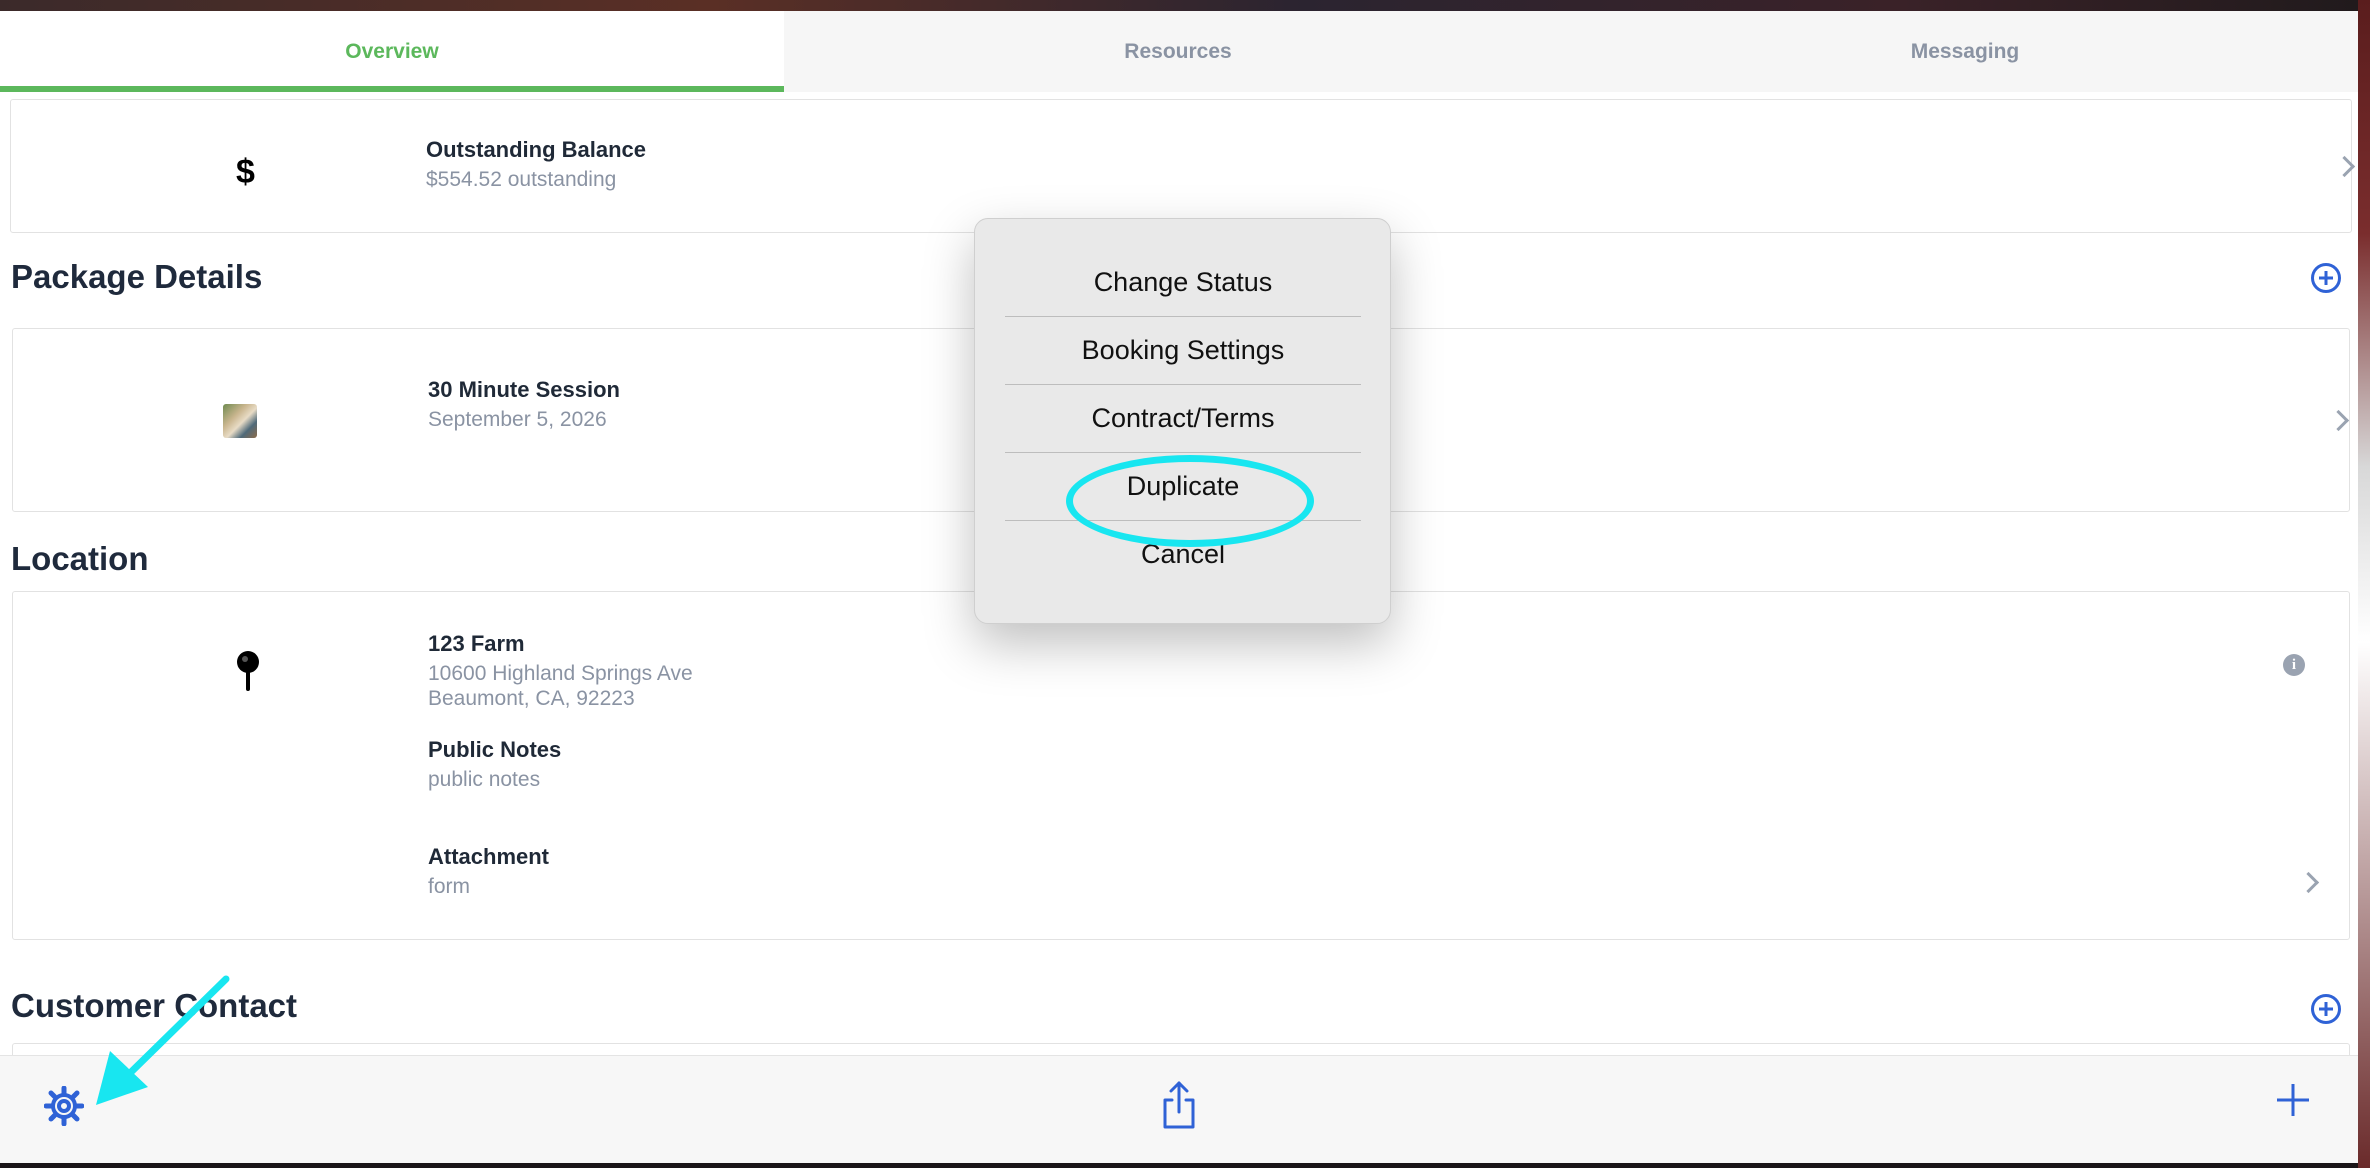 The image size is (2370, 1168). Describe the element at coordinates (1179, 1105) in the screenshot. I see `share-icon` at that location.